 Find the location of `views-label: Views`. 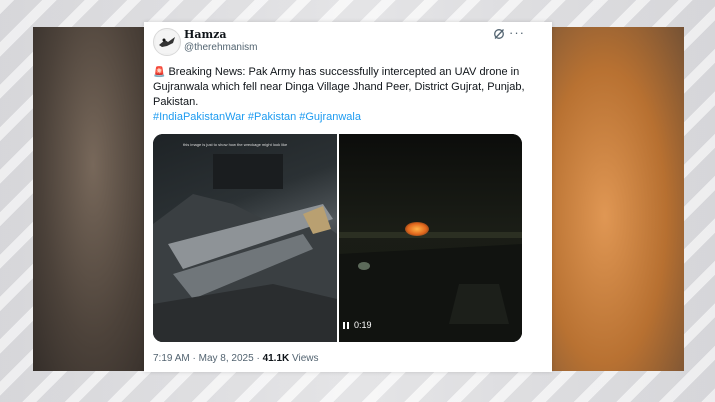

views-label: Views is located at coordinates (305, 358).